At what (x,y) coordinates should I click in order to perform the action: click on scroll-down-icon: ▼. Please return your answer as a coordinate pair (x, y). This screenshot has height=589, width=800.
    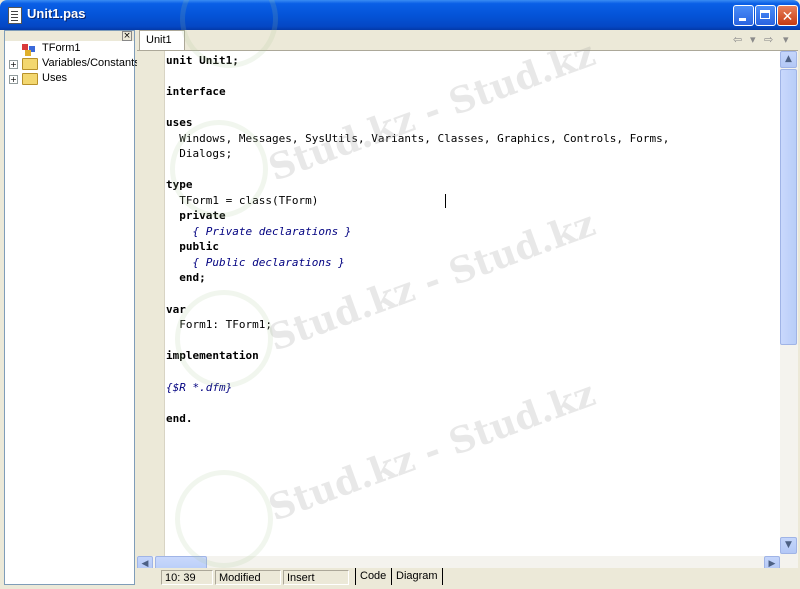
    Looking at the image, I should click on (788, 545).